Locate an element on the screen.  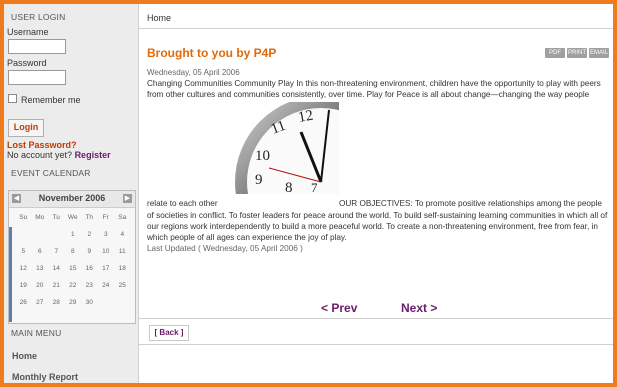
weekday: Th is located at coordinates (89, 217).